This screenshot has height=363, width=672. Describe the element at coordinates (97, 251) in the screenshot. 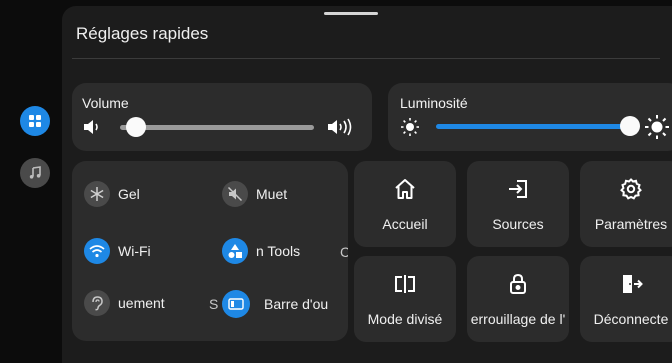

I see `wifi-icon` at that location.